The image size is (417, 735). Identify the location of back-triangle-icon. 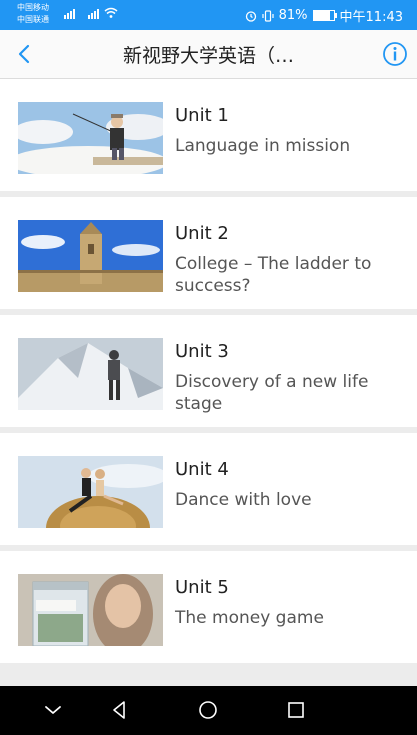
(119, 710).